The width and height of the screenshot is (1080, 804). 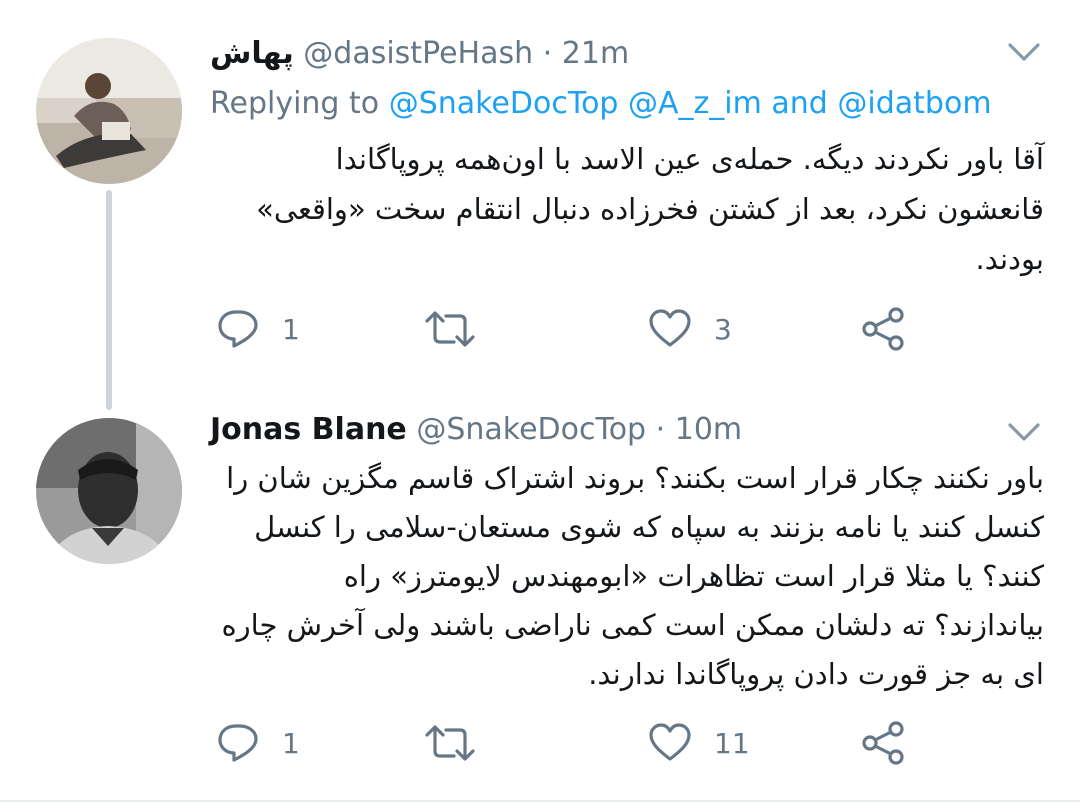 I want to click on share-button, so click(x=883, y=743).